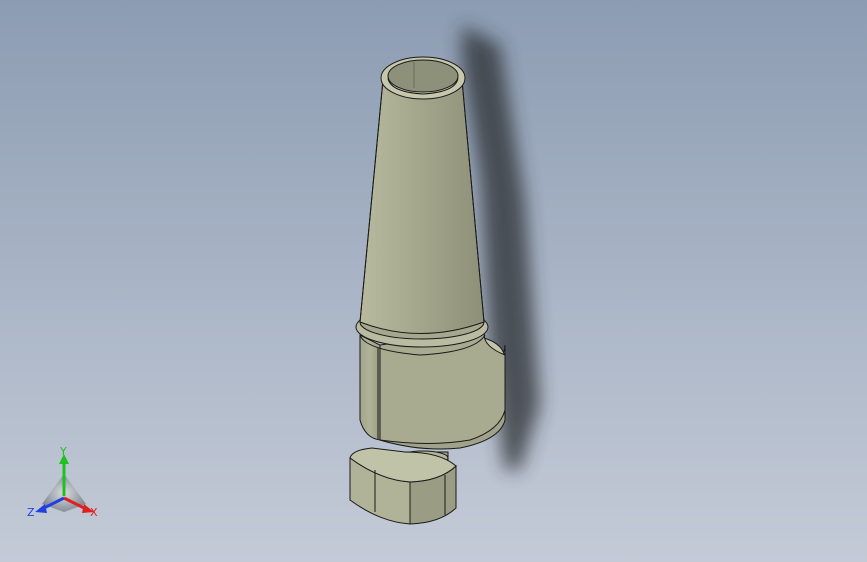  I want to click on z-arrow-icon, so click(41, 508).